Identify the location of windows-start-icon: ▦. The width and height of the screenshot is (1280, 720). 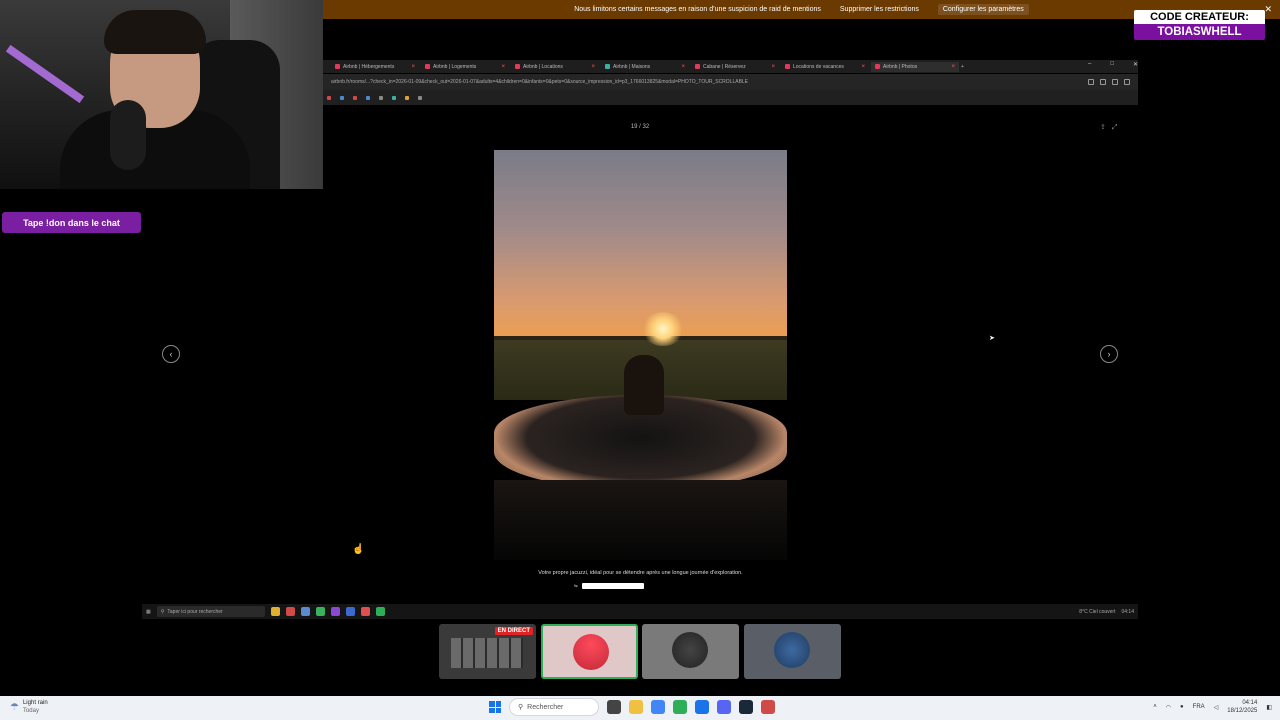
(148, 612).